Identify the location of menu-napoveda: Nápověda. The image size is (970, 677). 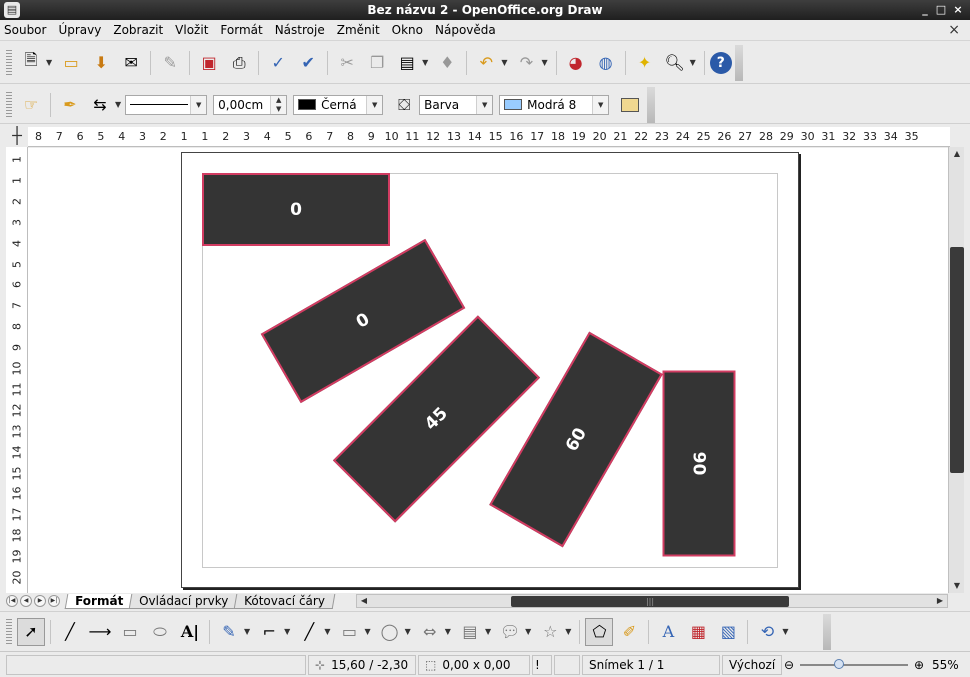
(465, 30).